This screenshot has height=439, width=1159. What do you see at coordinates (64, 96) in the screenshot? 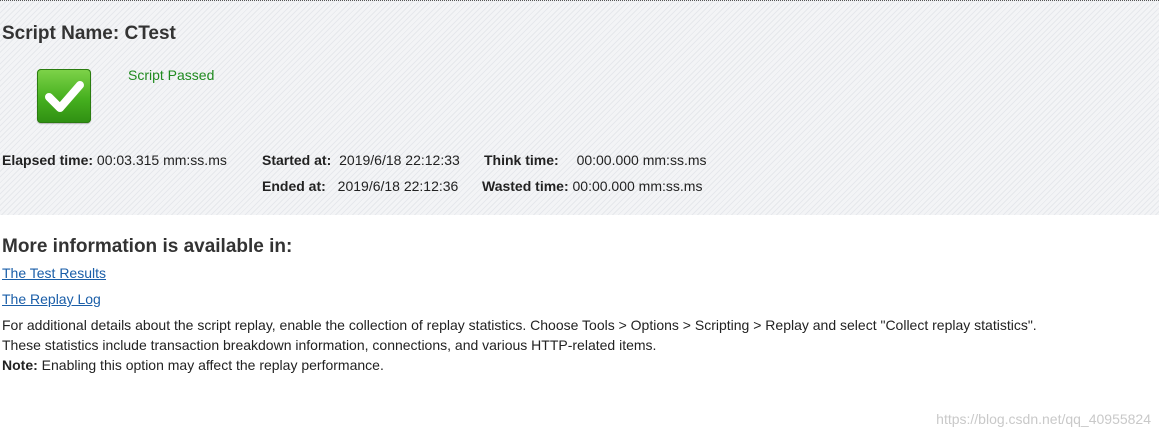
I see `checkmark-icon` at bounding box center [64, 96].